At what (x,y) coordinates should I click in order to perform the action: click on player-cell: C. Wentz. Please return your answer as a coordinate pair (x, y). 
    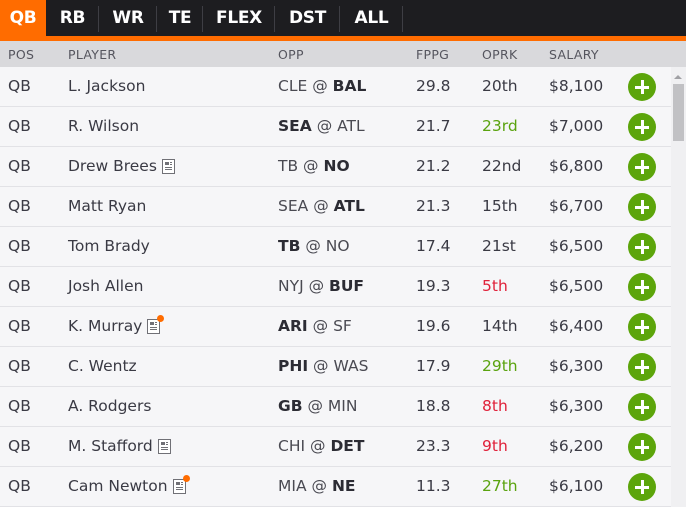
    Looking at the image, I should click on (102, 366).